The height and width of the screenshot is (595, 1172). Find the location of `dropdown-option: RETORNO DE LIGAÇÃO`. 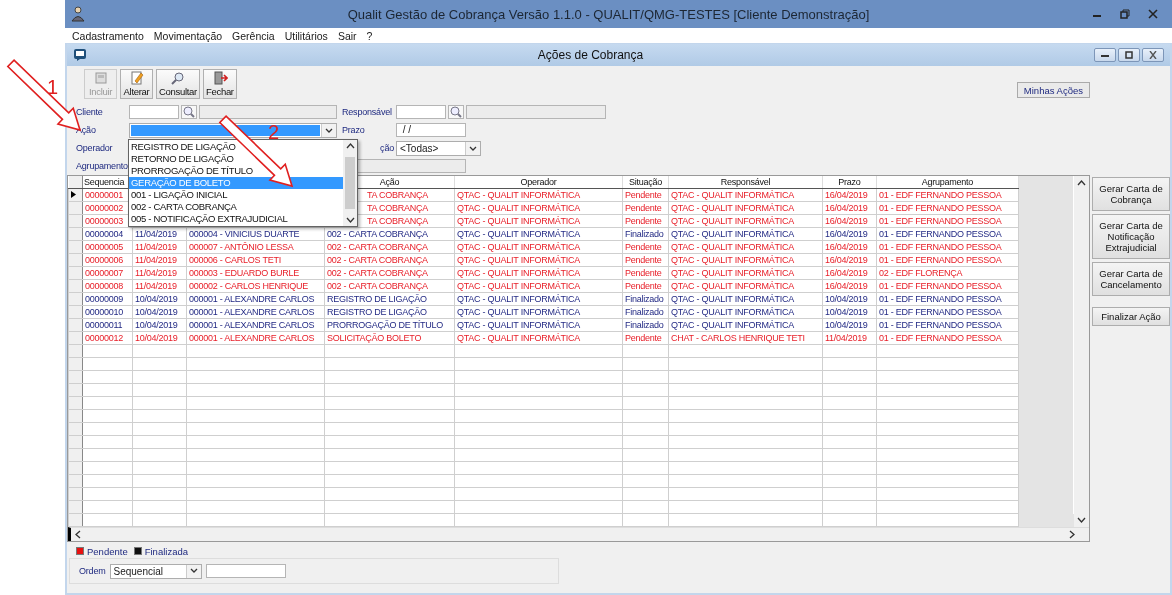

dropdown-option: RETORNO DE LIGAÇÃO is located at coordinates (236, 159).